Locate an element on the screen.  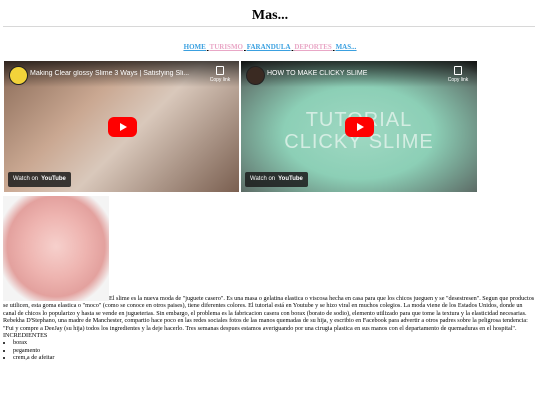
nav-deportes-link: DEPORTES is located at coordinates (313, 47).